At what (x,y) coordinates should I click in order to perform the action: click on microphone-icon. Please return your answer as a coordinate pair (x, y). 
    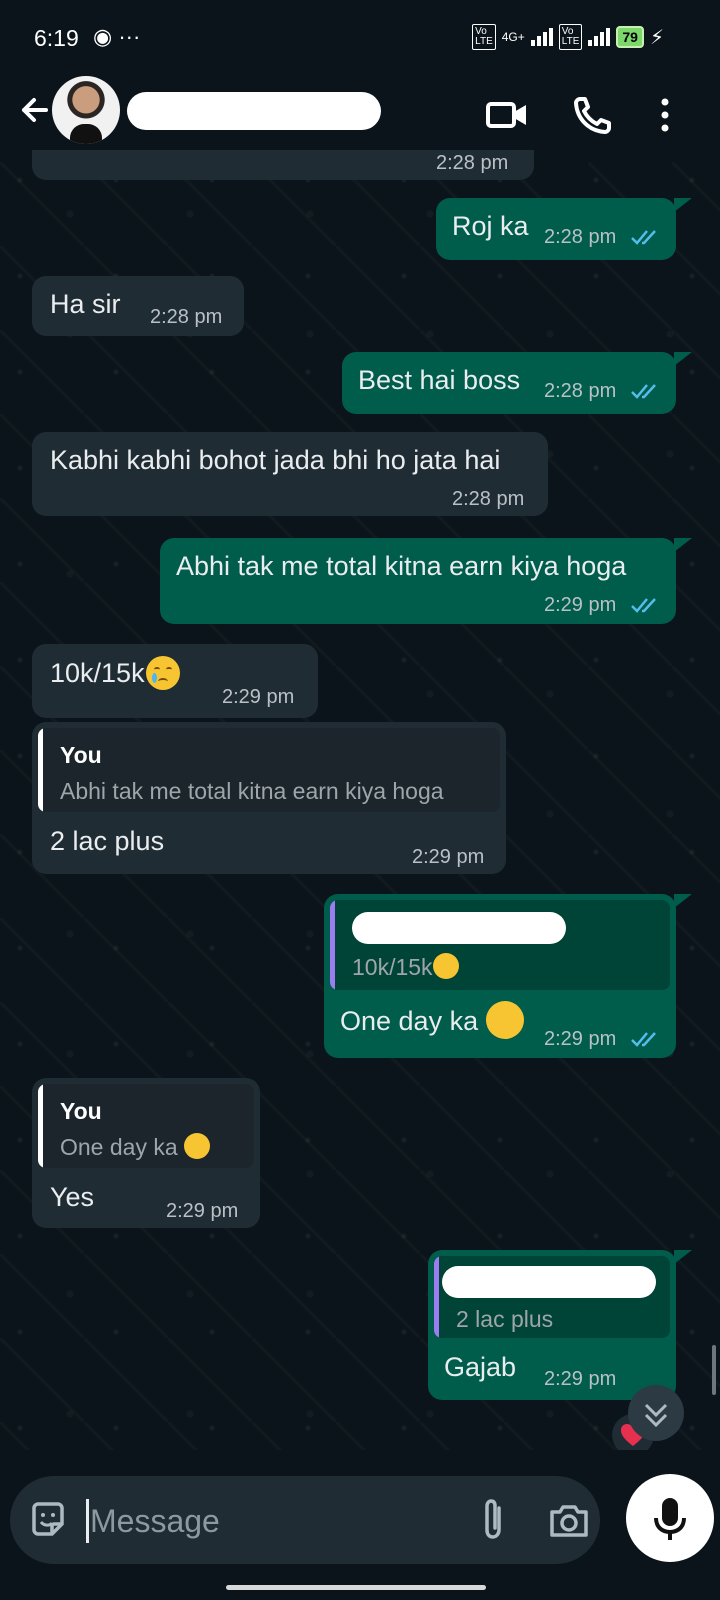
    Looking at the image, I should click on (670, 1519).